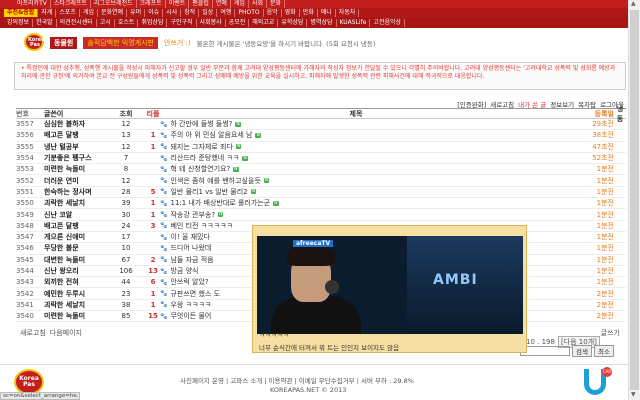 This screenshot has height=400, width=640. I want to click on board-name: 동물원, so click(64, 42).